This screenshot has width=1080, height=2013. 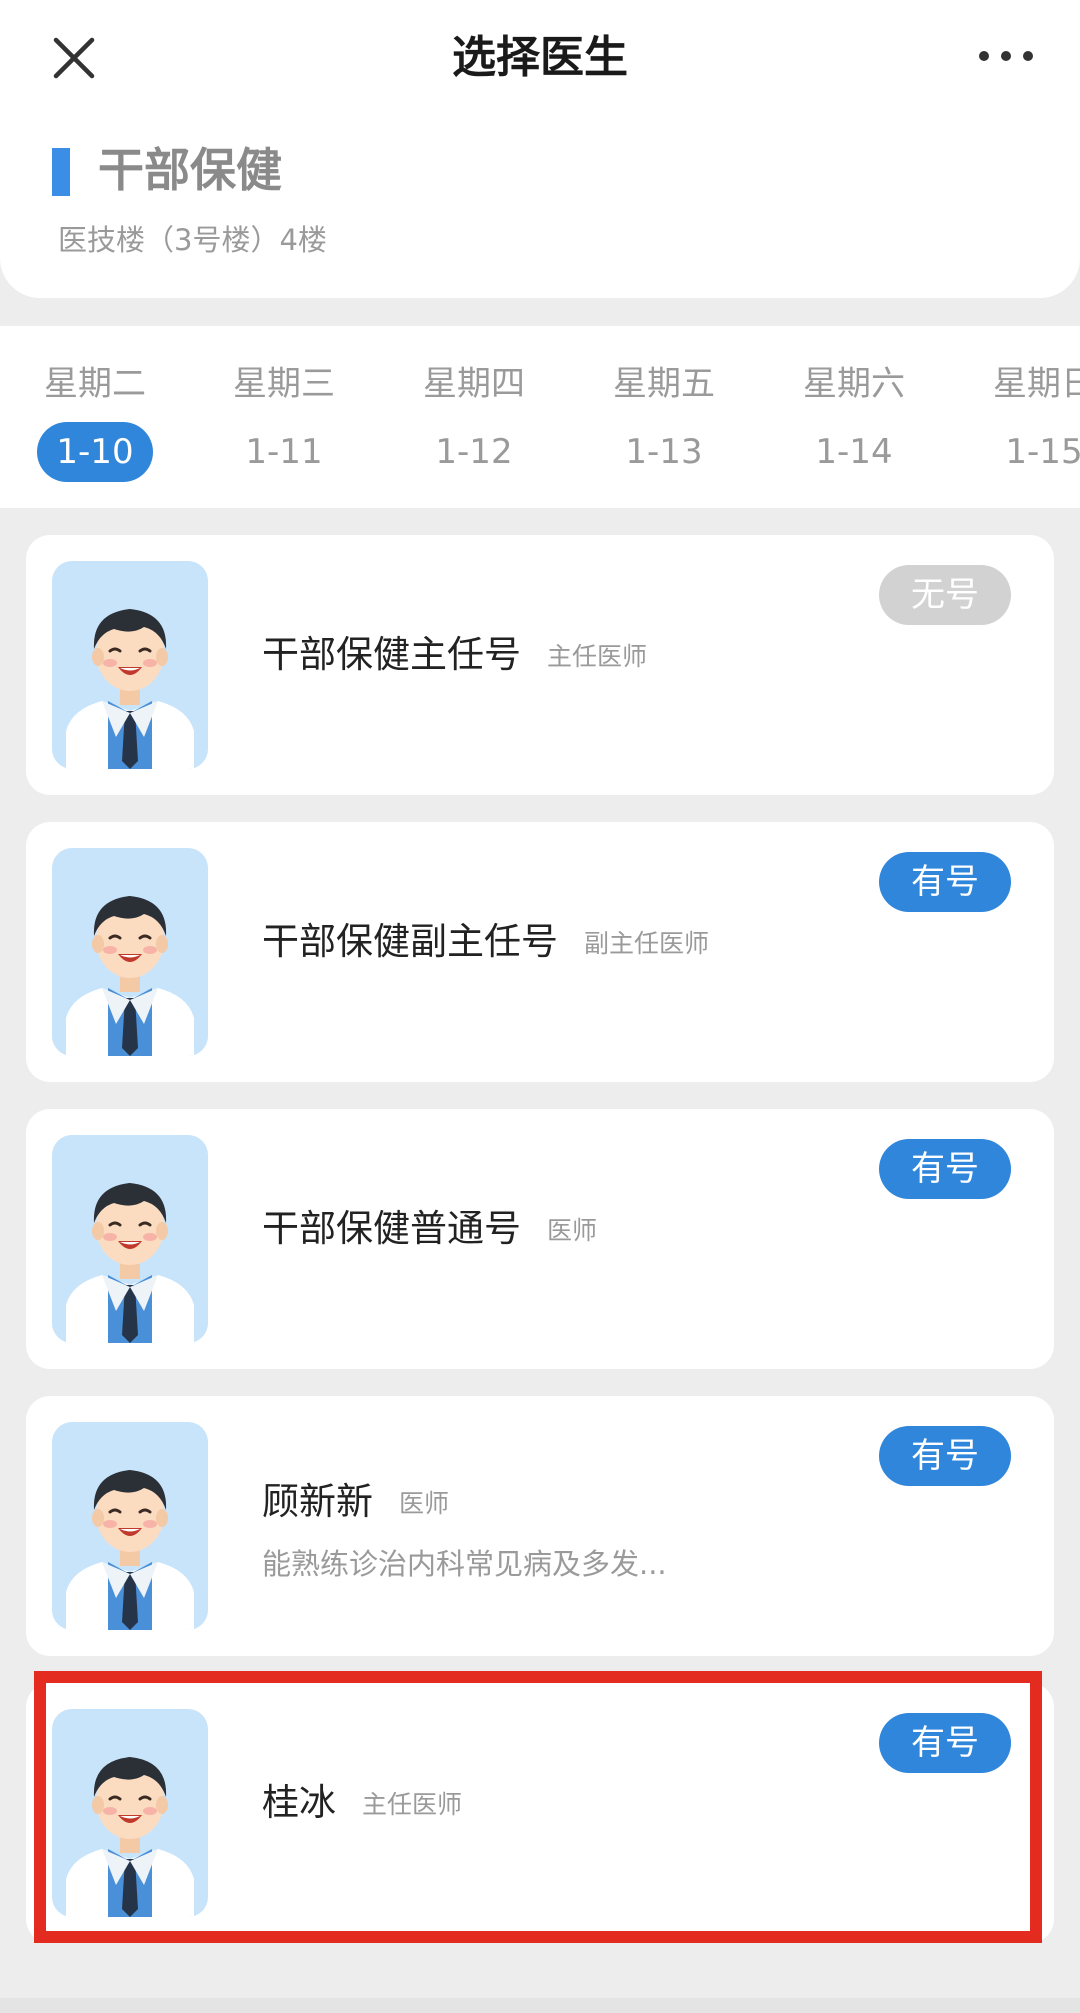 I want to click on doctor-name-row: 干部保健普通号 医师, so click(x=429, y=1230).